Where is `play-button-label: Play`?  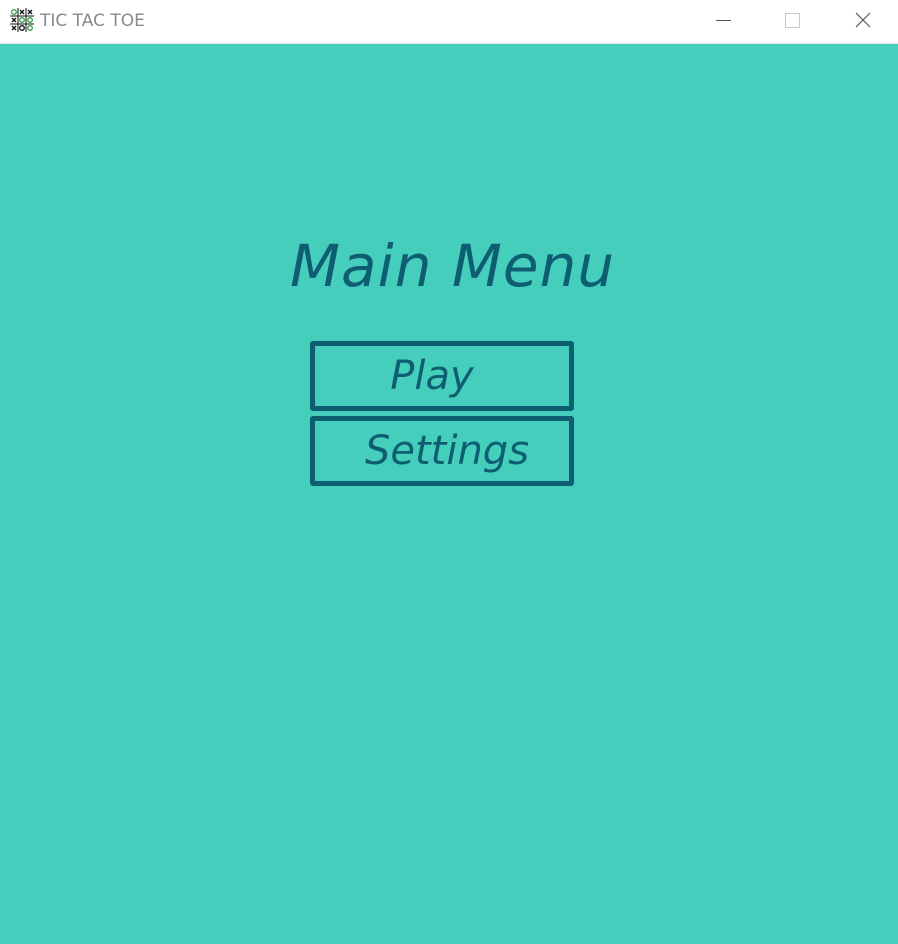
play-button-label: Play is located at coordinates (432, 376).